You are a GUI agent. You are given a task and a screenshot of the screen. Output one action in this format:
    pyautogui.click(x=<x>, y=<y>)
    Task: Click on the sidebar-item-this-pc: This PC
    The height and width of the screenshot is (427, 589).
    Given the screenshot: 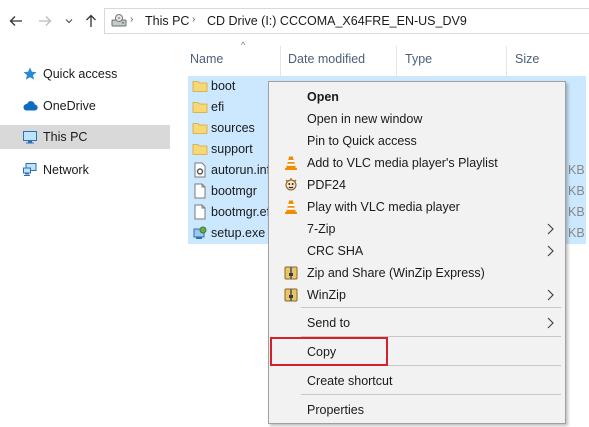 What is the action you would take?
    pyautogui.click(x=85, y=137)
    